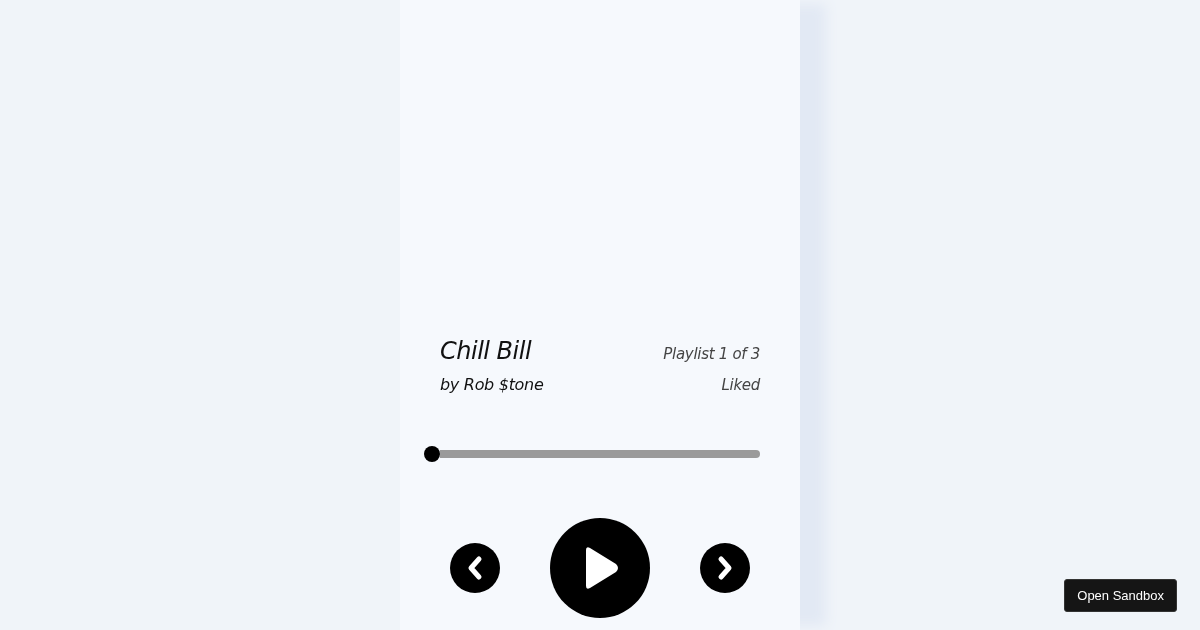 The height and width of the screenshot is (630, 1200). Describe the element at coordinates (492, 384) in the screenshot. I see `artist-name: by Rob $tone` at that location.